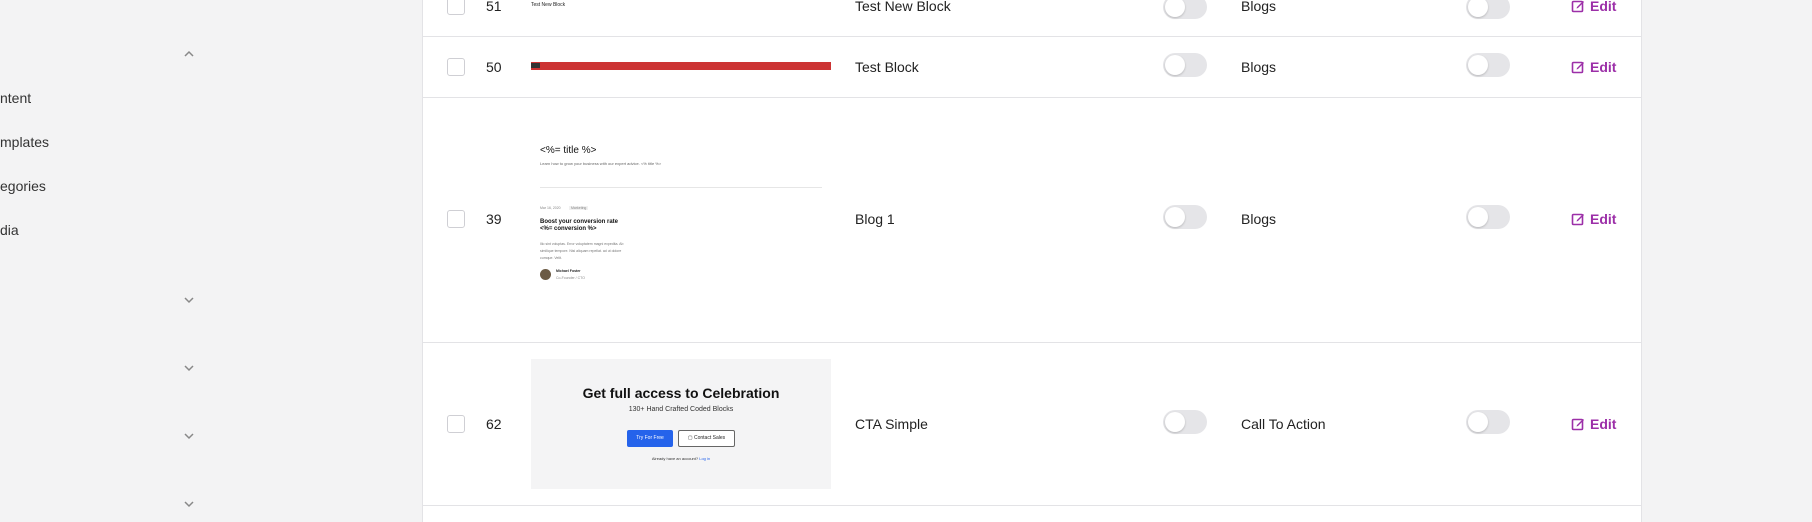  What do you see at coordinates (494, 219) in the screenshot?
I see `block-id: 39` at bounding box center [494, 219].